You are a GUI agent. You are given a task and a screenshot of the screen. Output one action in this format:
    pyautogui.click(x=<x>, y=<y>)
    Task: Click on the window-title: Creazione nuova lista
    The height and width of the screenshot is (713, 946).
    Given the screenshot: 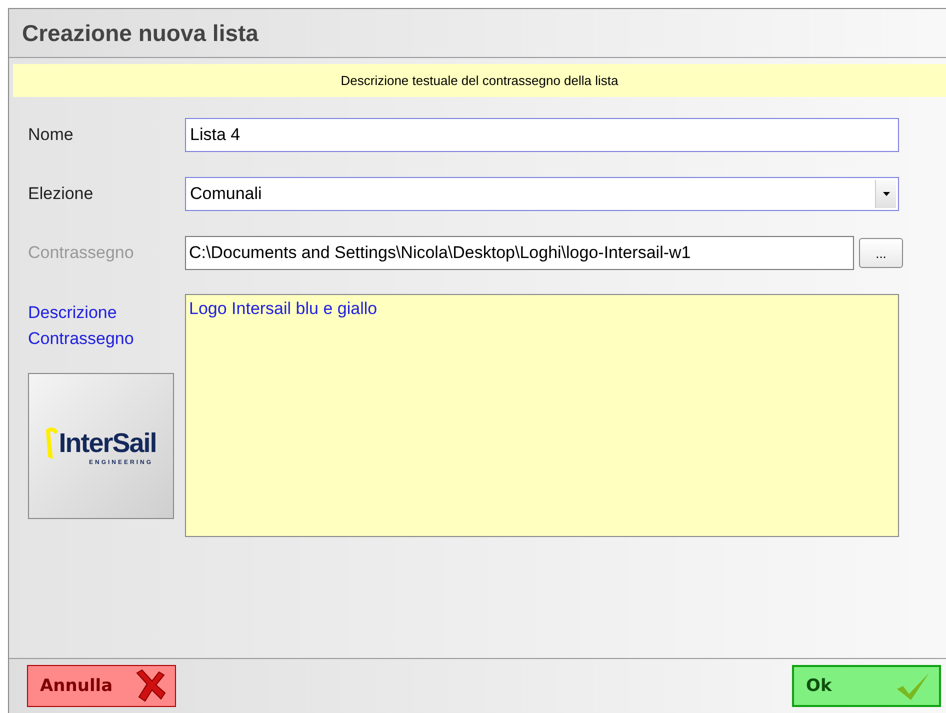 What is the action you would take?
    pyautogui.click(x=477, y=33)
    